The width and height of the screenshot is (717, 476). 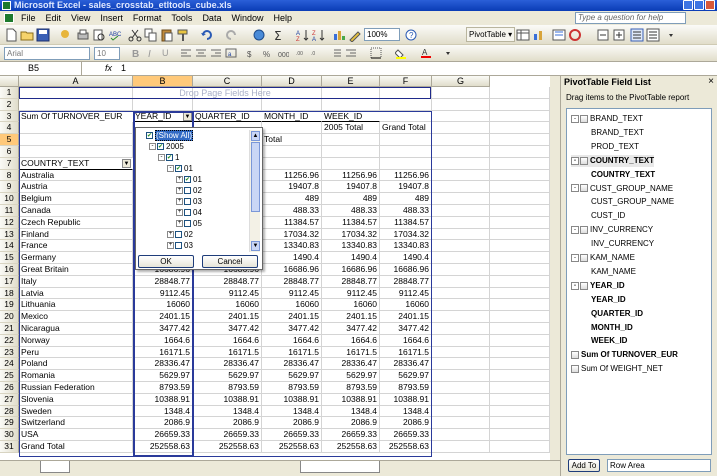 What do you see at coordinates (351, 353) in the screenshot?
I see `value-cell: 16171.5` at bounding box center [351, 353].